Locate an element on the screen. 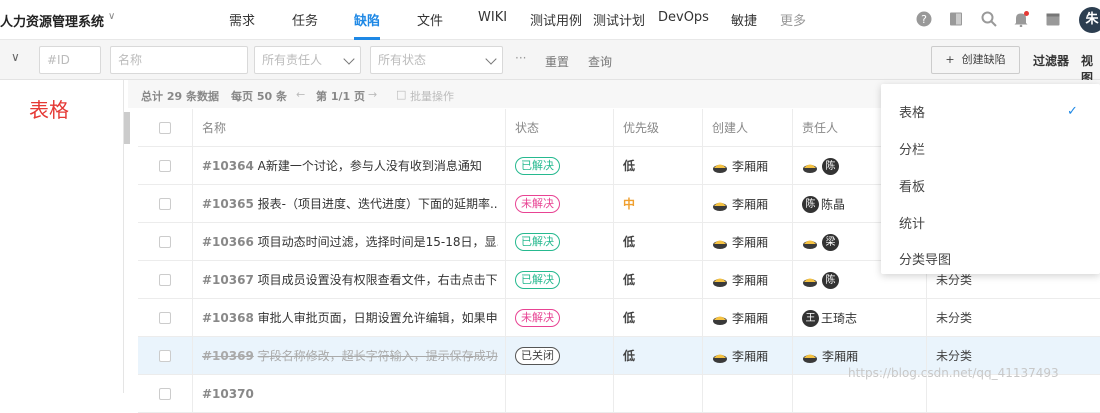  bug-name-cell: #10369 字段名称修改，超长字符输入，提示保存成功 is located at coordinates (350, 356).